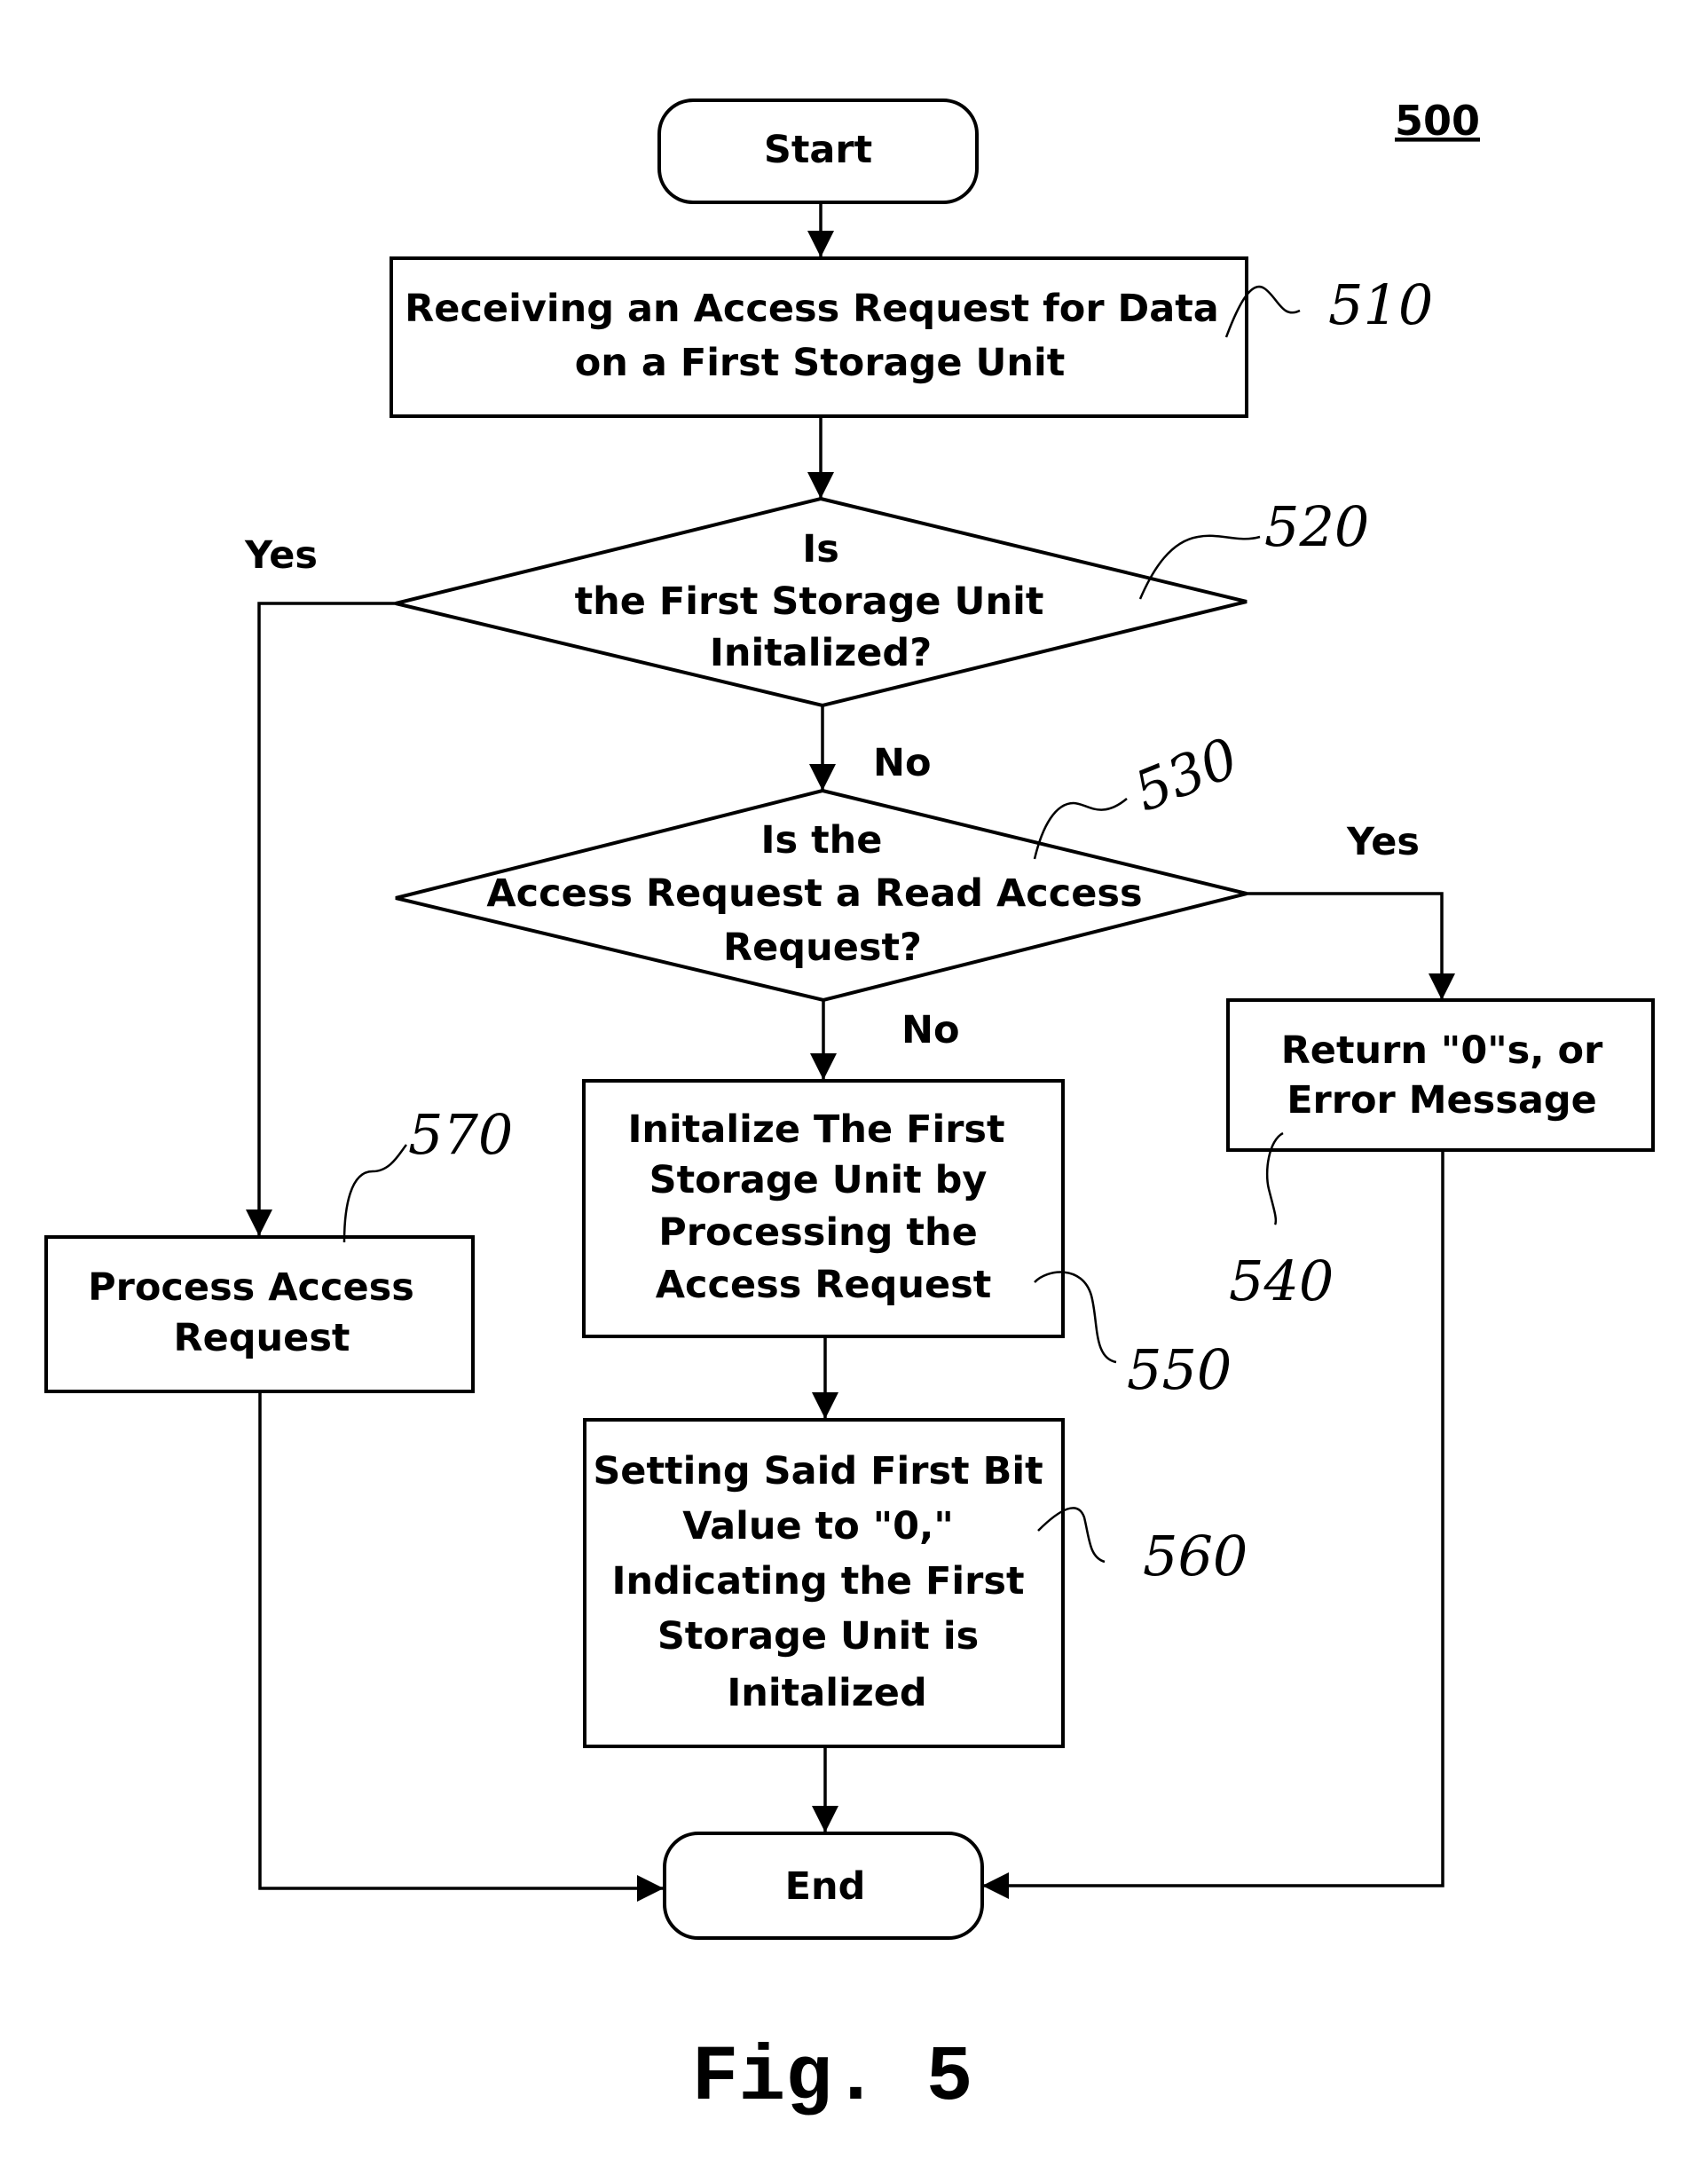  Describe the element at coordinates (818, 1471) in the screenshot. I see `node-560-line-1: Setting Said First Bit` at that location.